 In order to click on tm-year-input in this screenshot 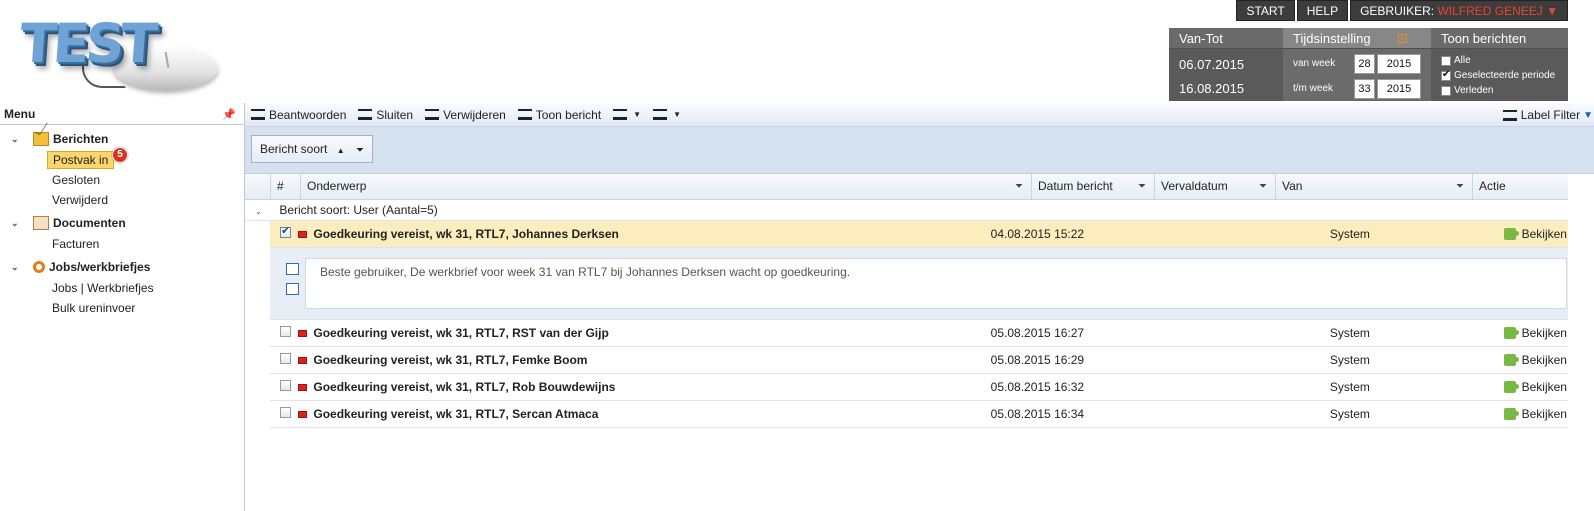, I will do `click(1399, 88)`.